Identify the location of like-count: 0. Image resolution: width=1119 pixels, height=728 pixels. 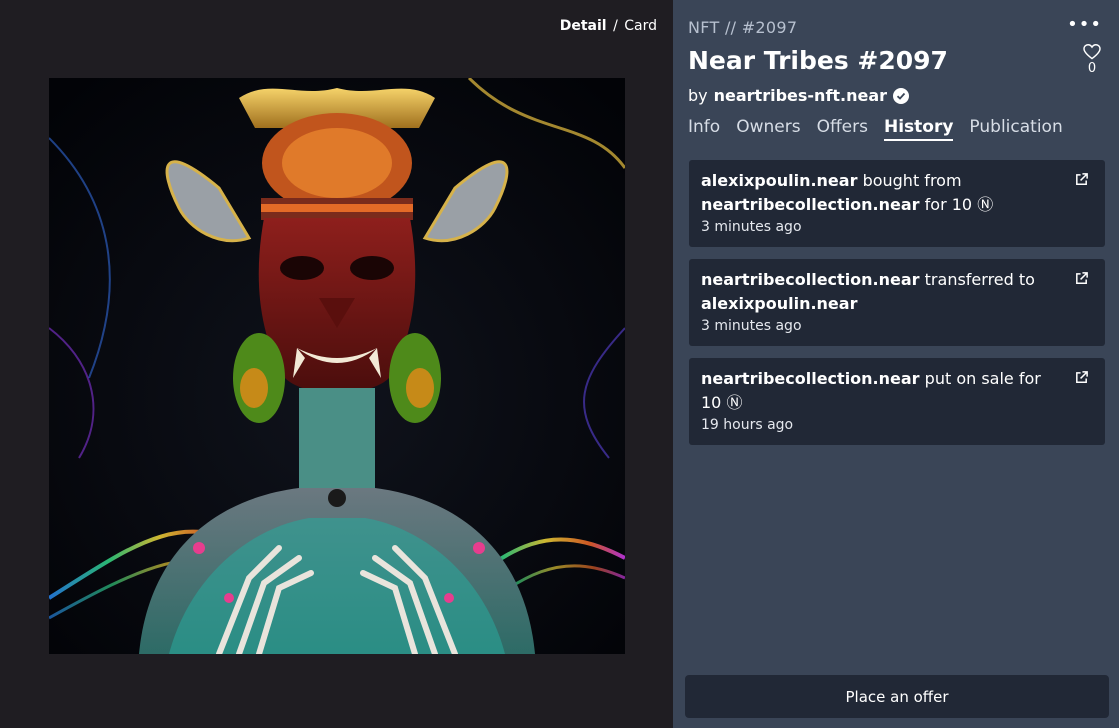
(1092, 68).